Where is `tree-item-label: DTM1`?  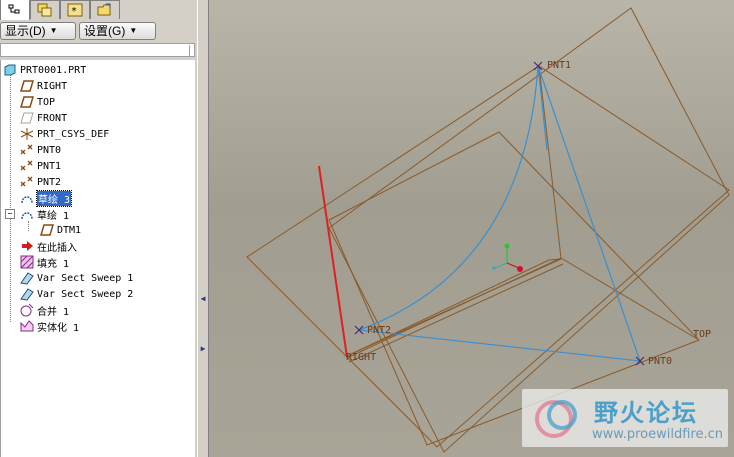 tree-item-label: DTM1 is located at coordinates (69, 230).